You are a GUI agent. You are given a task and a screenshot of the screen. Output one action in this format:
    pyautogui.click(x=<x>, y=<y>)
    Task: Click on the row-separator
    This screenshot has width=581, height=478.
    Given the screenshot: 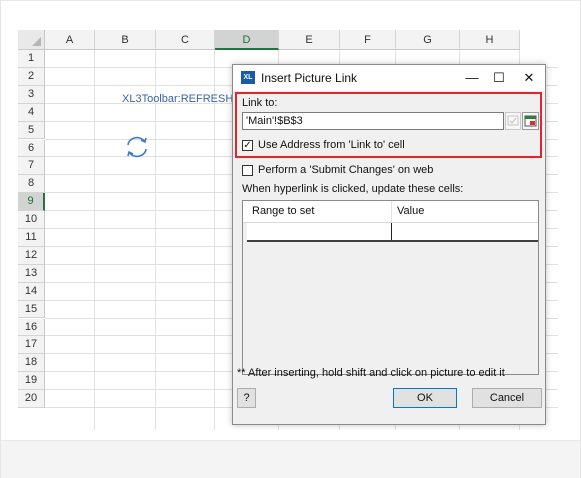 What is the action you would take?
    pyautogui.click(x=391, y=231)
    